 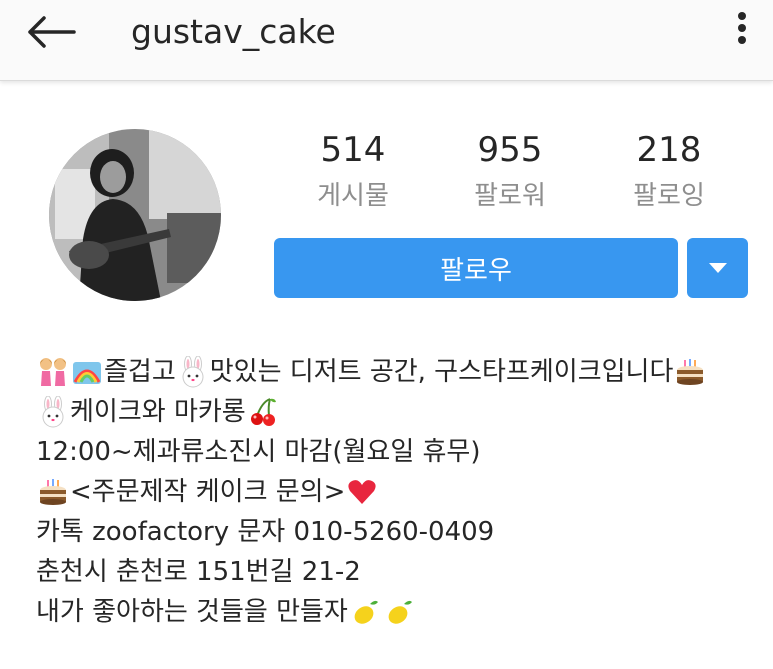 I want to click on profile-username: gustav_cake, so click(x=233, y=31).